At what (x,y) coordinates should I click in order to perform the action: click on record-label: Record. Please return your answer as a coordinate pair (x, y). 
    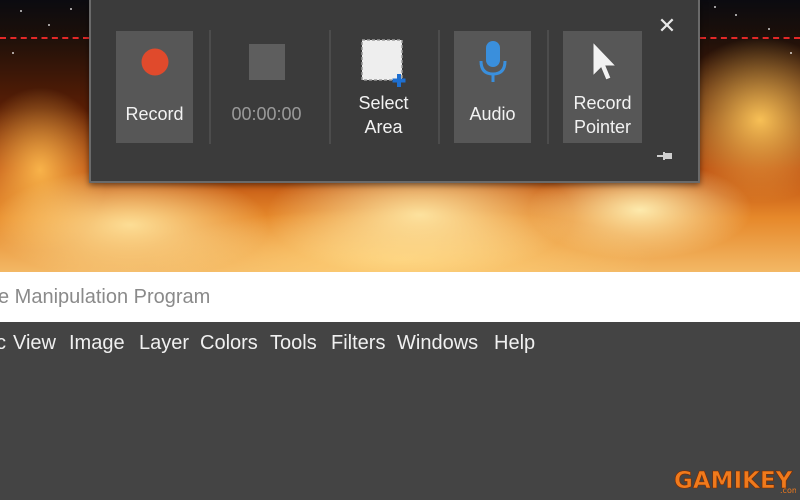
    Looking at the image, I should click on (154, 114).